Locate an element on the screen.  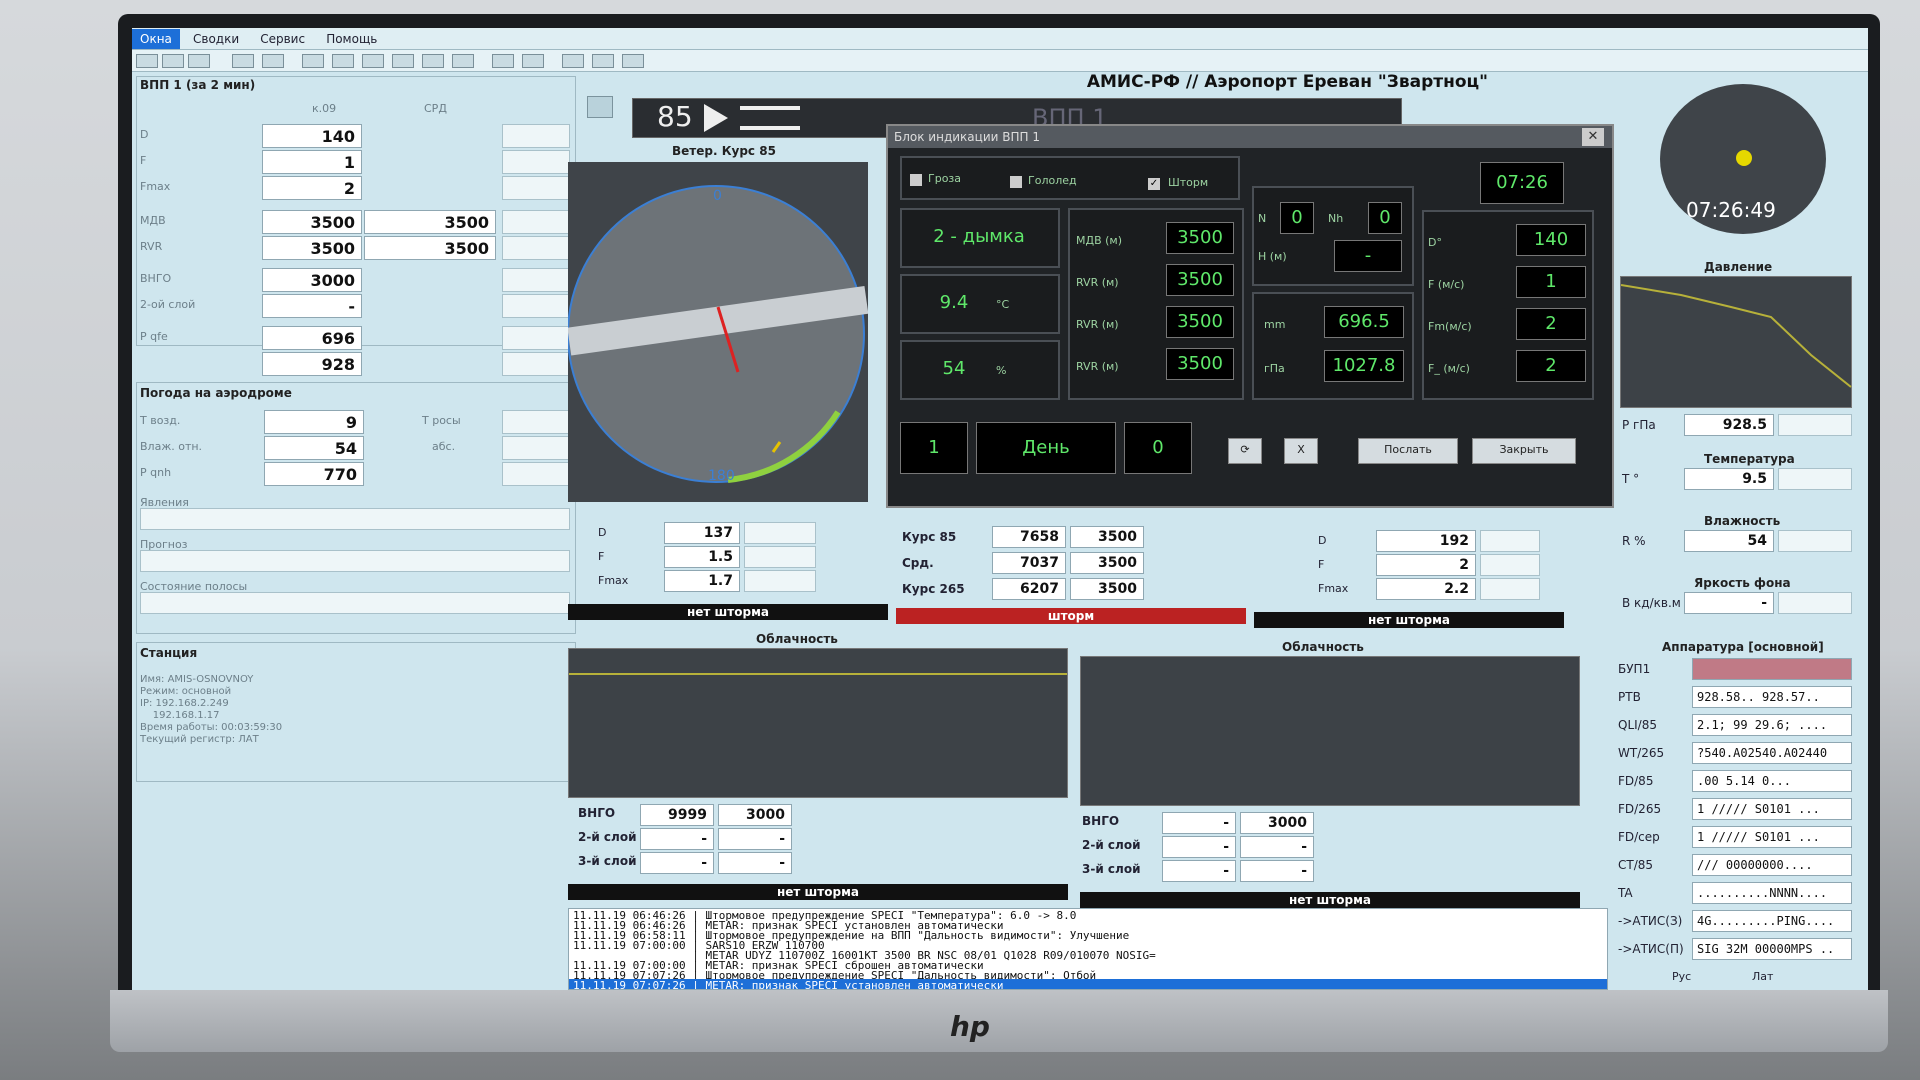
rvr-value: 7037 is located at coordinates (1029, 563).